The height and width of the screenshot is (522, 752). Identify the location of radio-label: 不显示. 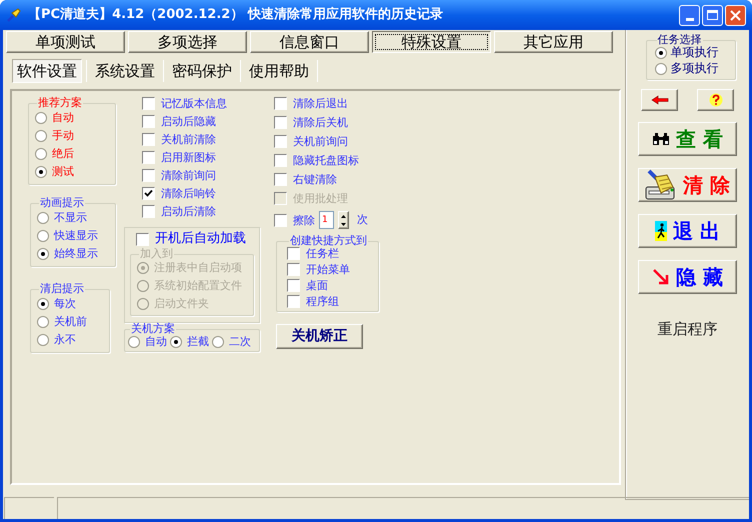
(70, 217).